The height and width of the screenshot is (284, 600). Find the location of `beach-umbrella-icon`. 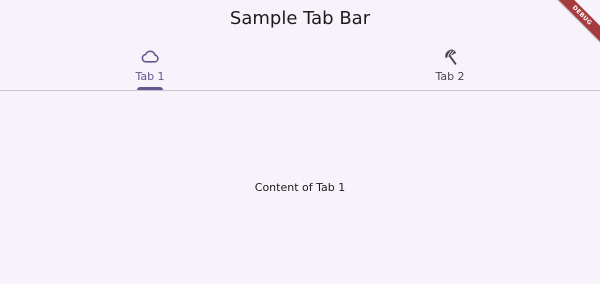

beach-umbrella-icon is located at coordinates (451, 57).